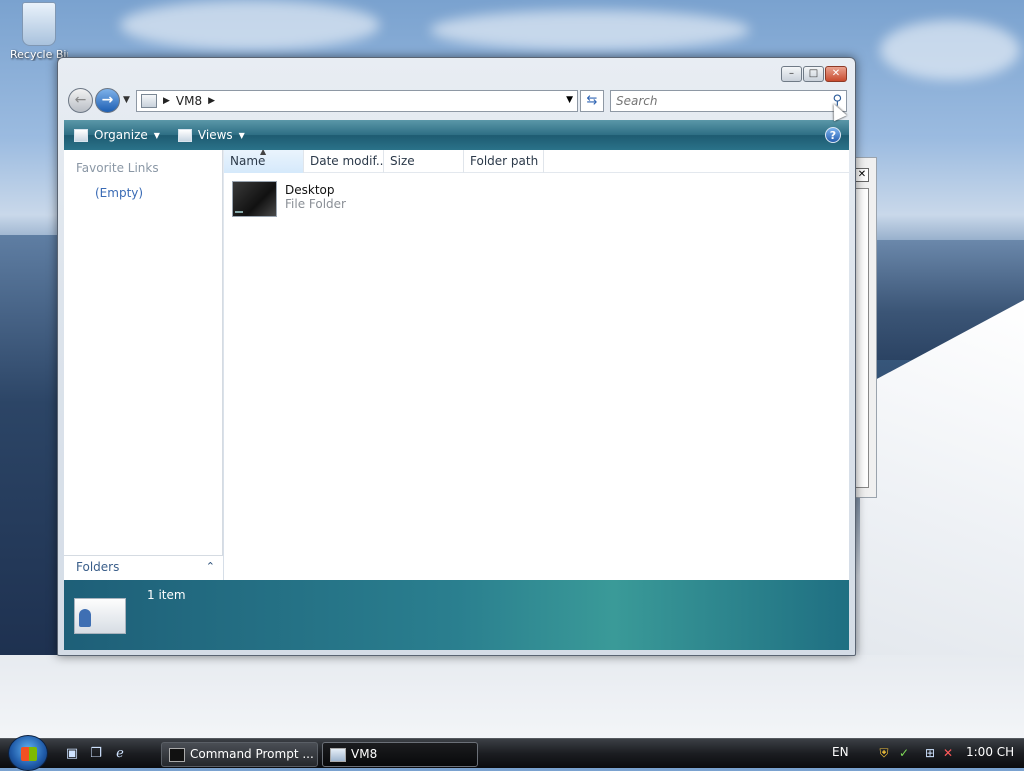  Describe the element at coordinates (119, 193) in the screenshot. I see `favorite-links-empty: (Empty)` at that location.